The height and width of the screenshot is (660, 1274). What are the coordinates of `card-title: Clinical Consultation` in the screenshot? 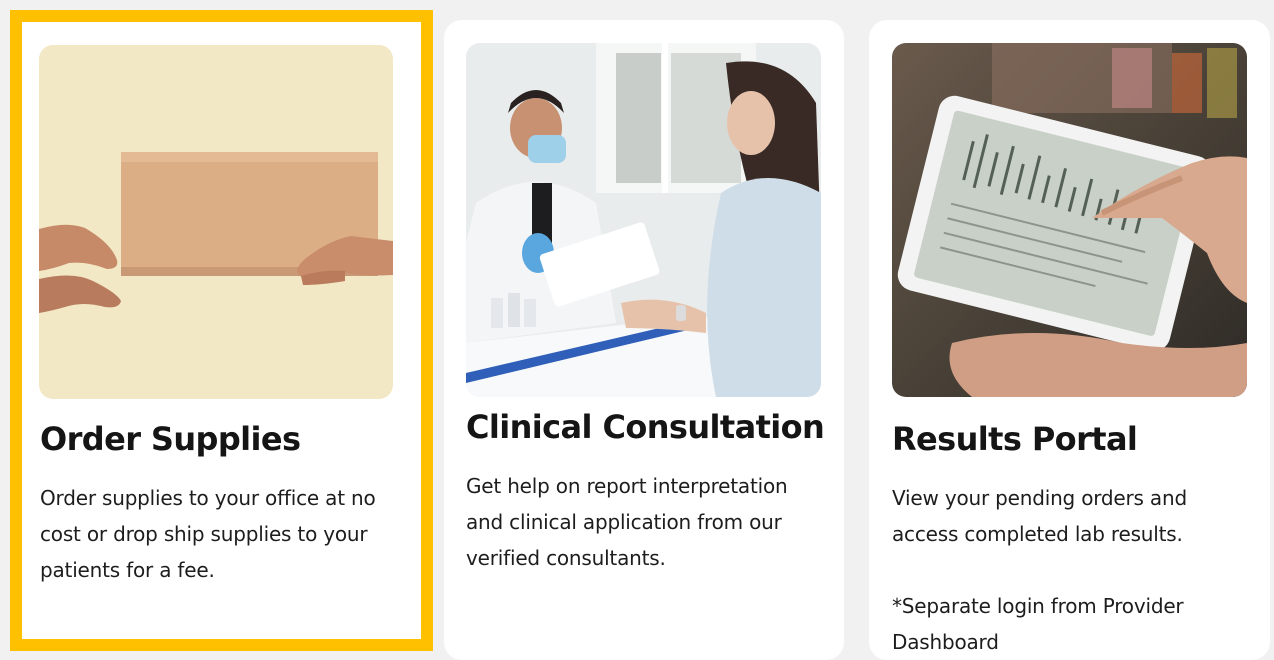 It's located at (645, 427).